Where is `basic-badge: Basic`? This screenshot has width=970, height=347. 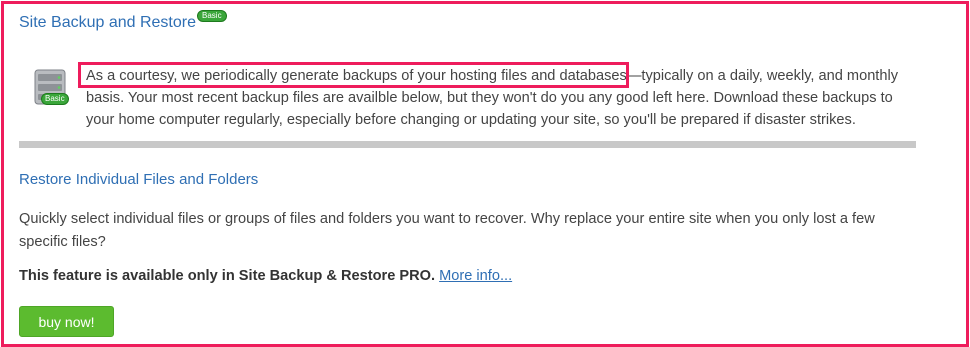
basic-badge: Basic is located at coordinates (212, 16).